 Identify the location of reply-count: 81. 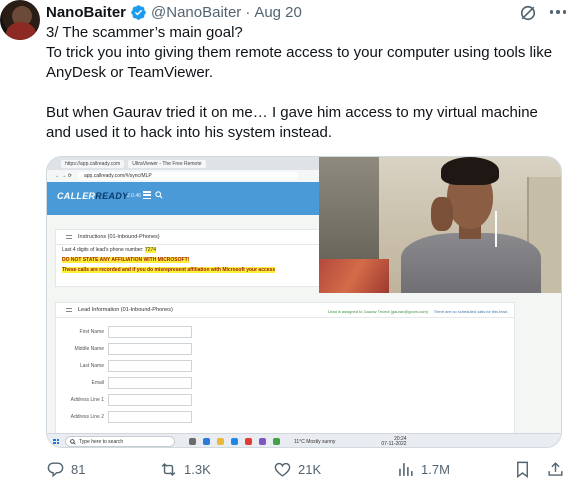
(78, 469).